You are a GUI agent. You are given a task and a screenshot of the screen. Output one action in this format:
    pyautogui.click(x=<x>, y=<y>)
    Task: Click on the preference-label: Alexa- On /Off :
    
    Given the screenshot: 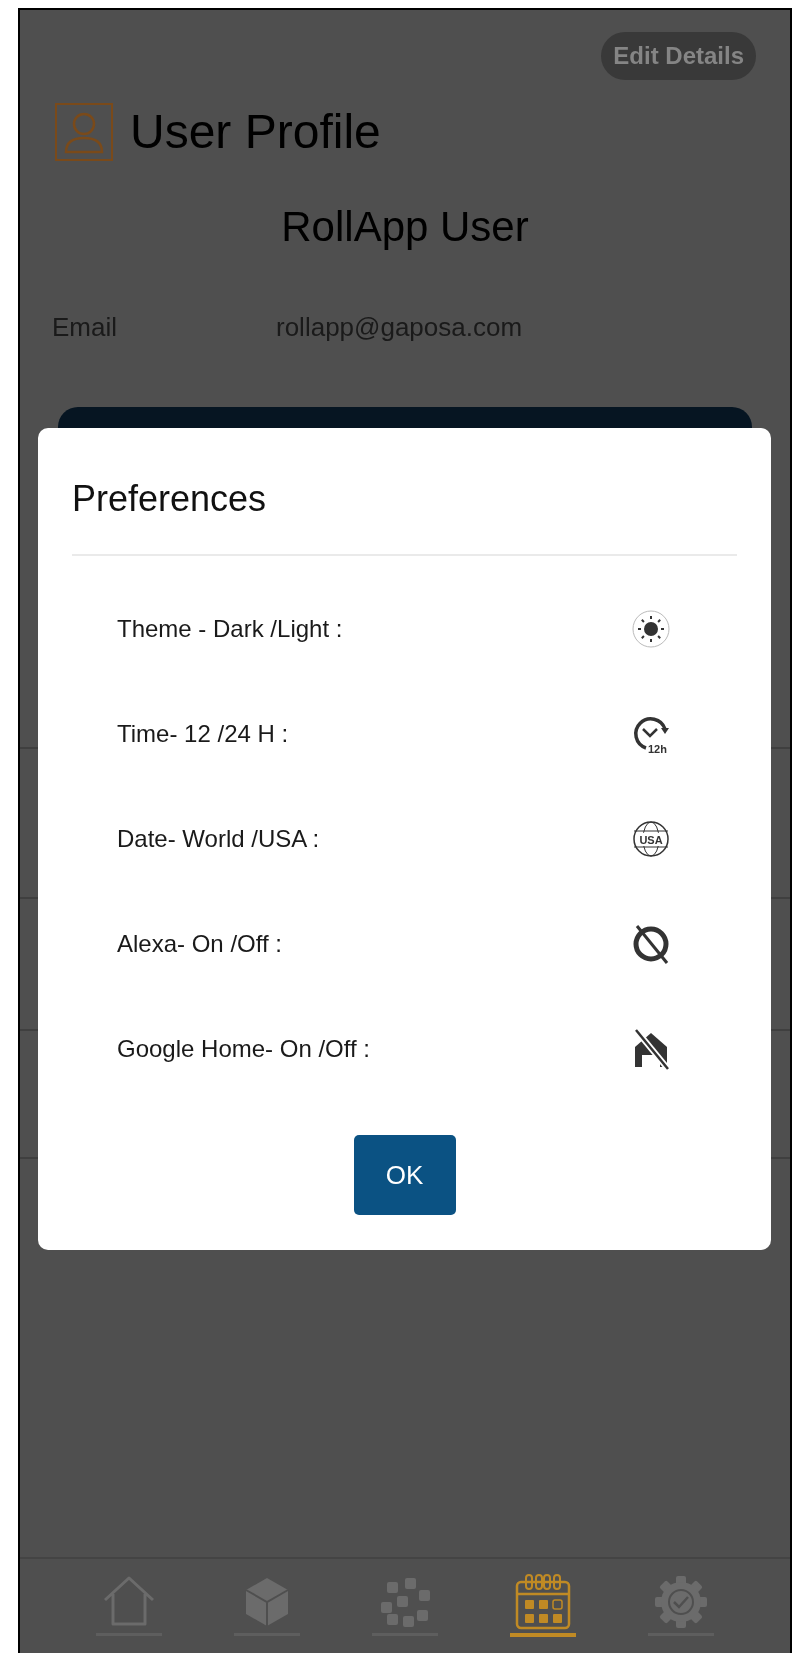 What is the action you would take?
    pyautogui.click(x=199, y=943)
    